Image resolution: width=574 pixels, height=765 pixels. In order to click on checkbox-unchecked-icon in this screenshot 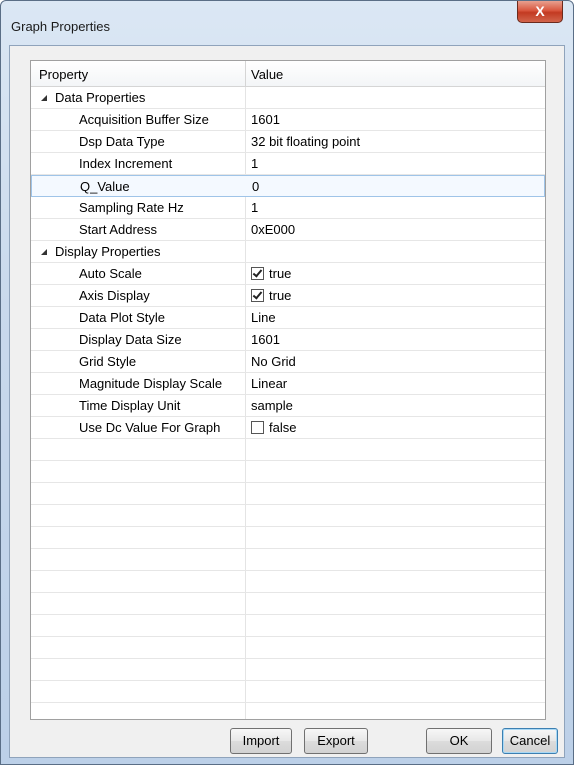, I will do `click(257, 427)`.